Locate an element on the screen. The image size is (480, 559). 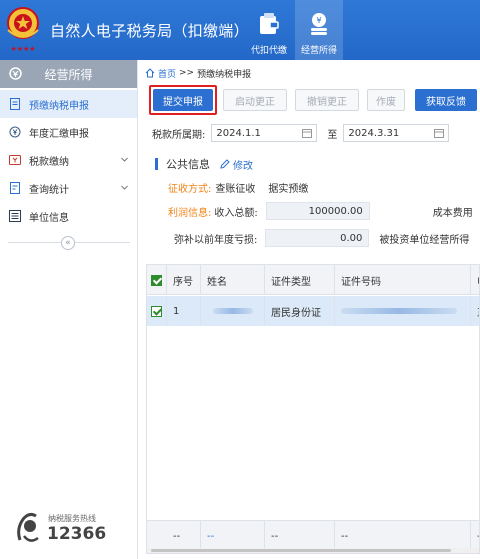
loss-row: 弥补以前年度亏损: 0.00 被投资单位经营所得 is located at coordinates (321, 238).